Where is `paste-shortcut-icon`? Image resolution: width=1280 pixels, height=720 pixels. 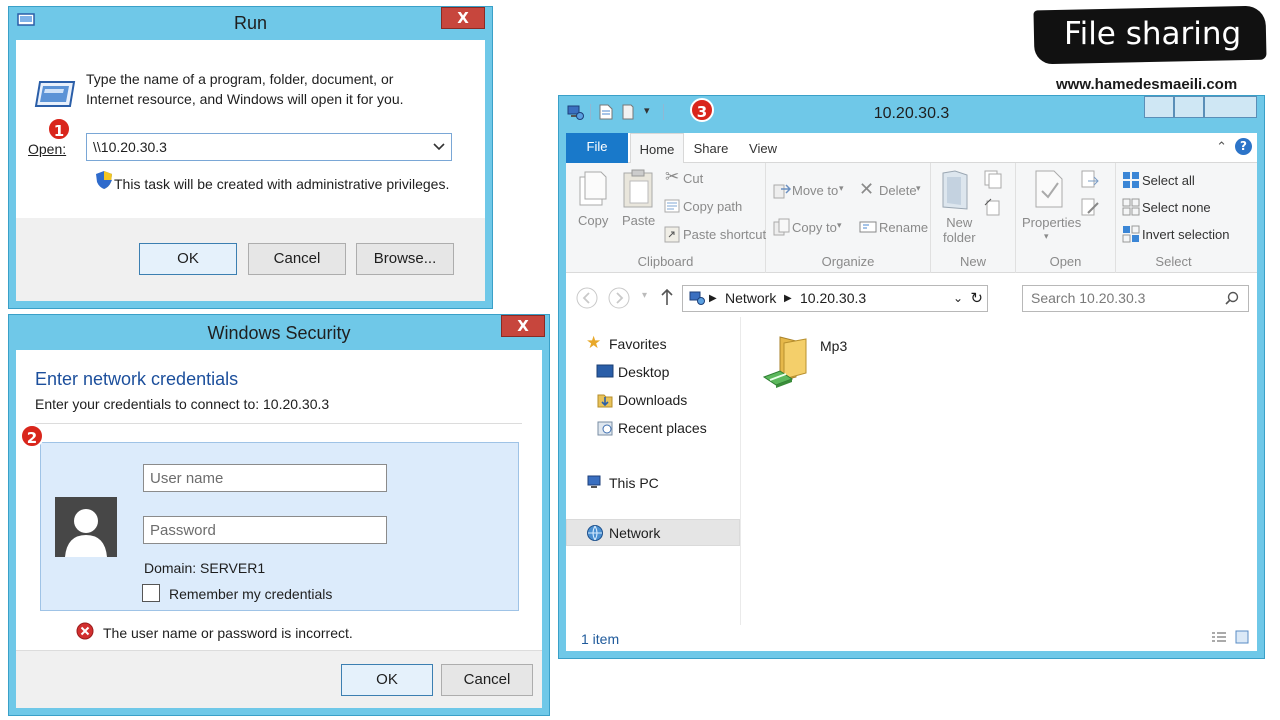 paste-shortcut-icon is located at coordinates (672, 234).